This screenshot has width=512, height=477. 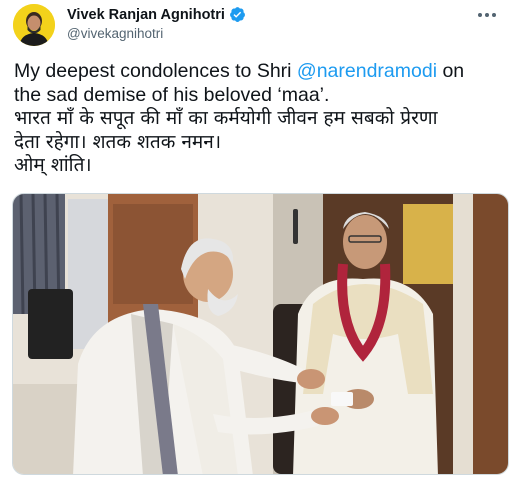 I want to click on avatar, so click(x=34, y=25).